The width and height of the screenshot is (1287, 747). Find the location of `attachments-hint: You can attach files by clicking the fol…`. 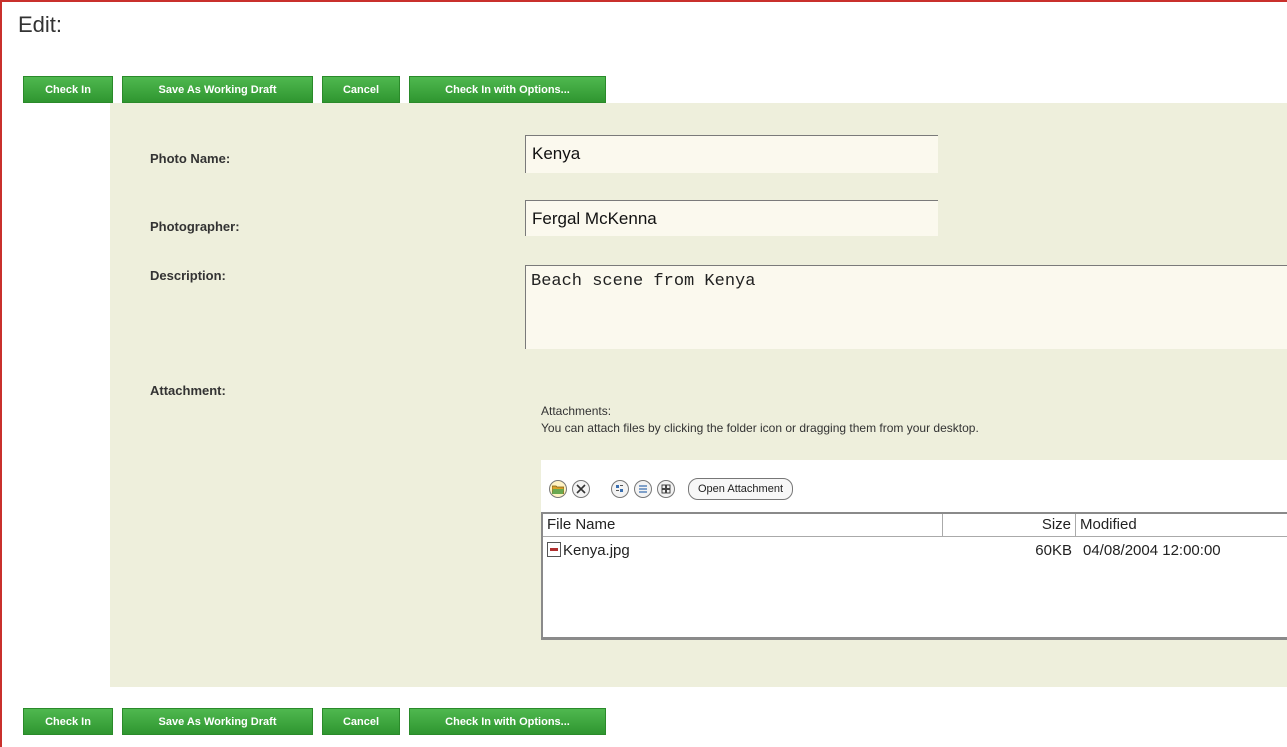

attachments-hint: You can attach files by clicking the fol… is located at coordinates (760, 428).